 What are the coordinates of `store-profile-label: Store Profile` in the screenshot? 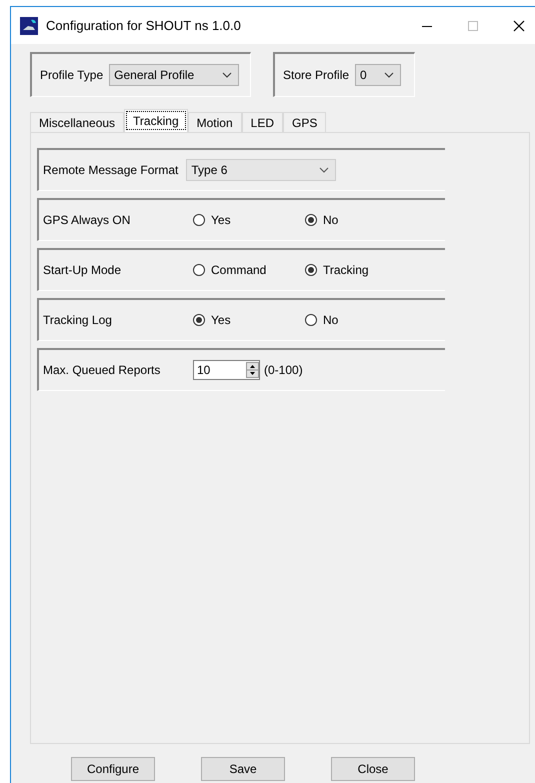 It's located at (316, 75).